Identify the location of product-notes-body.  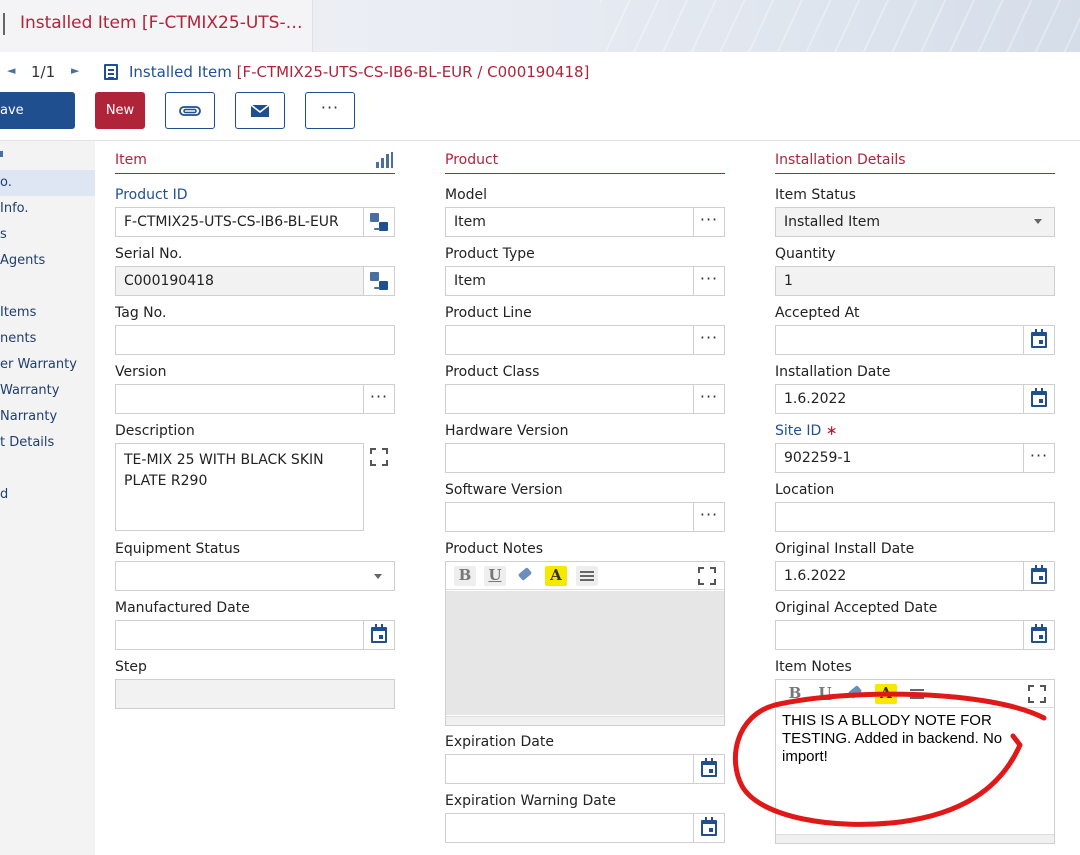
(585, 653).